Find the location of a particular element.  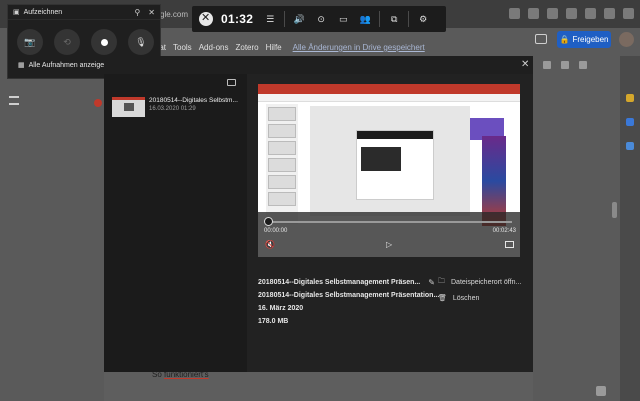

outline-icon is located at coordinates (14, 100).